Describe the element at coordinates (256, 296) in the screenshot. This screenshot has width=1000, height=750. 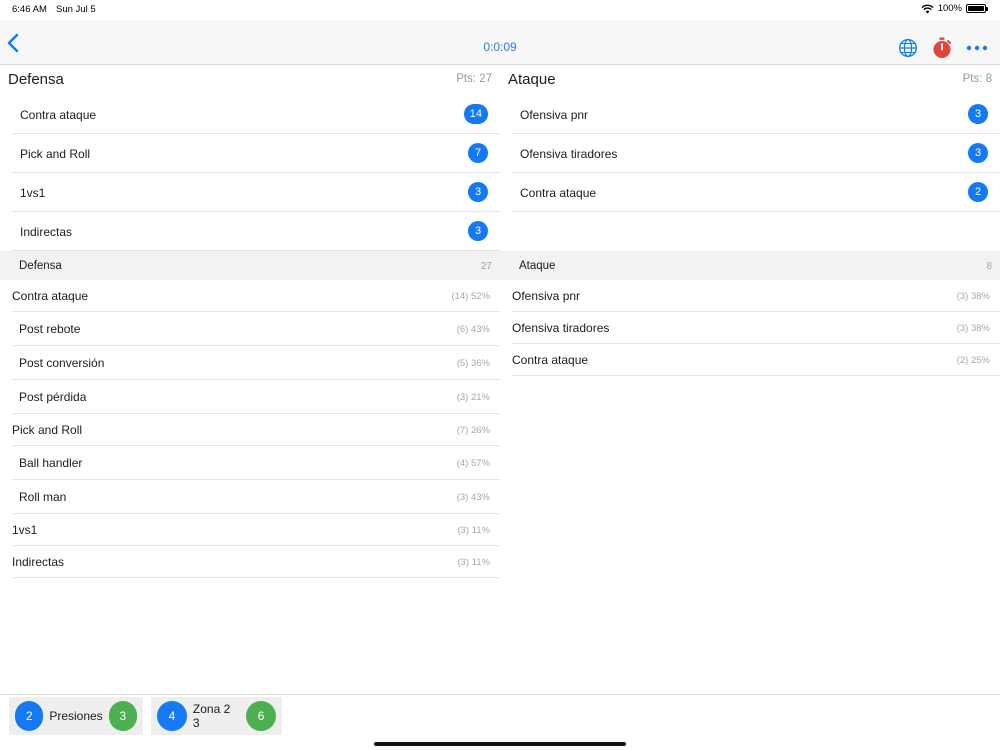
I see `stat-row: Contra ataque (14) 52%` at that location.